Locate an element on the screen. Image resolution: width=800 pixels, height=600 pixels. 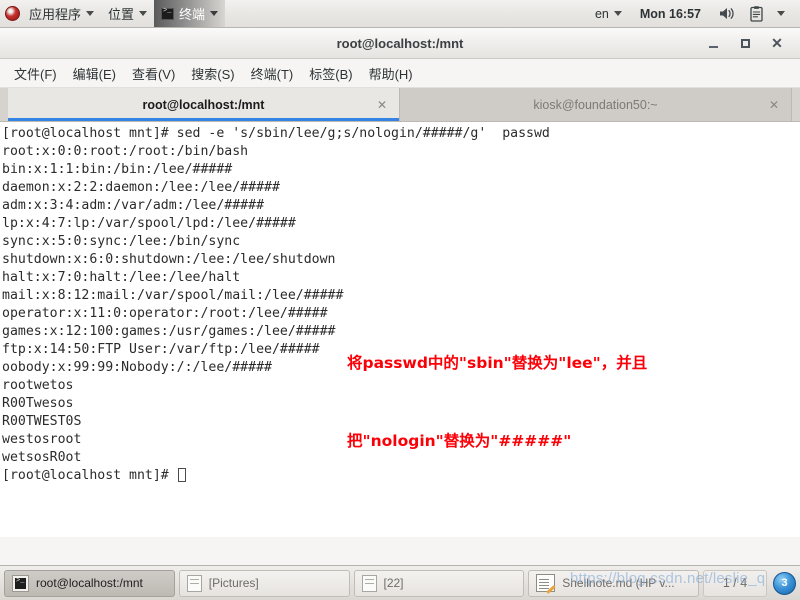
terminal-line: adm:x:3:4:adm:/var/adm:/lee/##### is located at coordinates (133, 205).